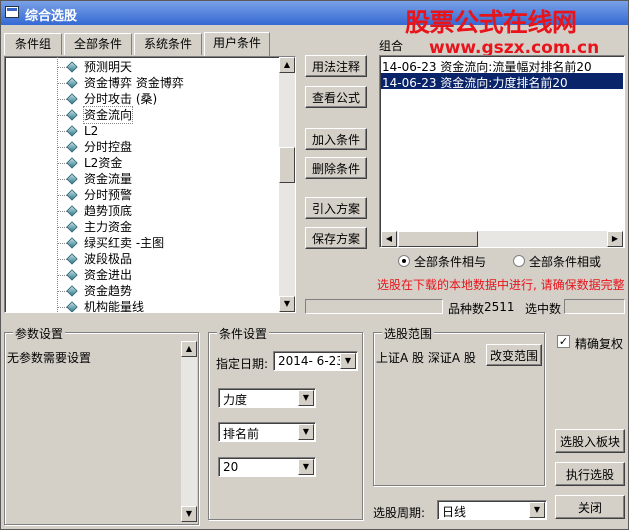 The image size is (629, 530). I want to click on date-label: 指定日期:, so click(242, 364).